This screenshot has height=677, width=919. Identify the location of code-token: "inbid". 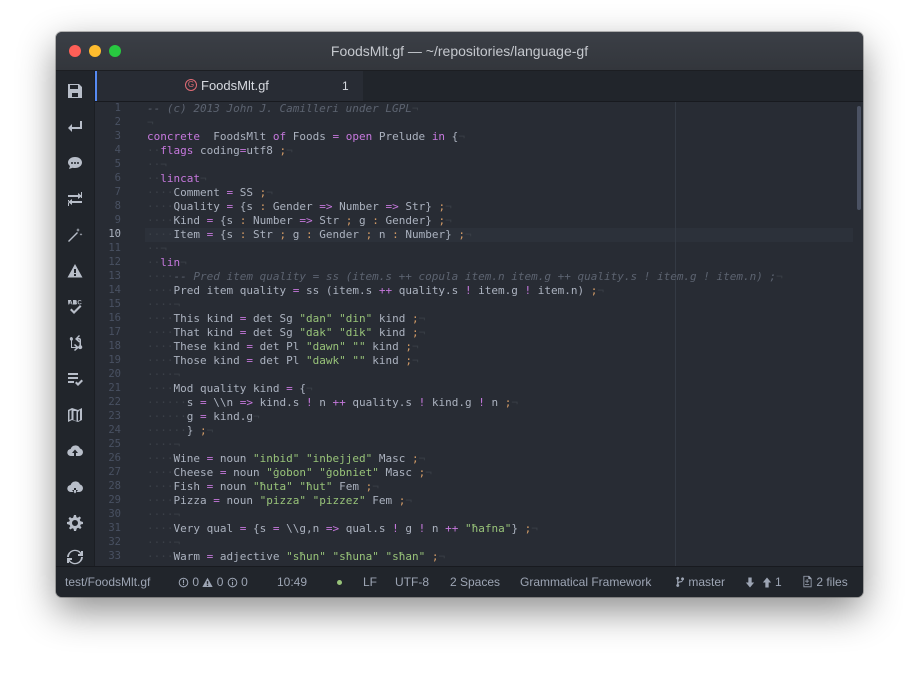
(276, 458).